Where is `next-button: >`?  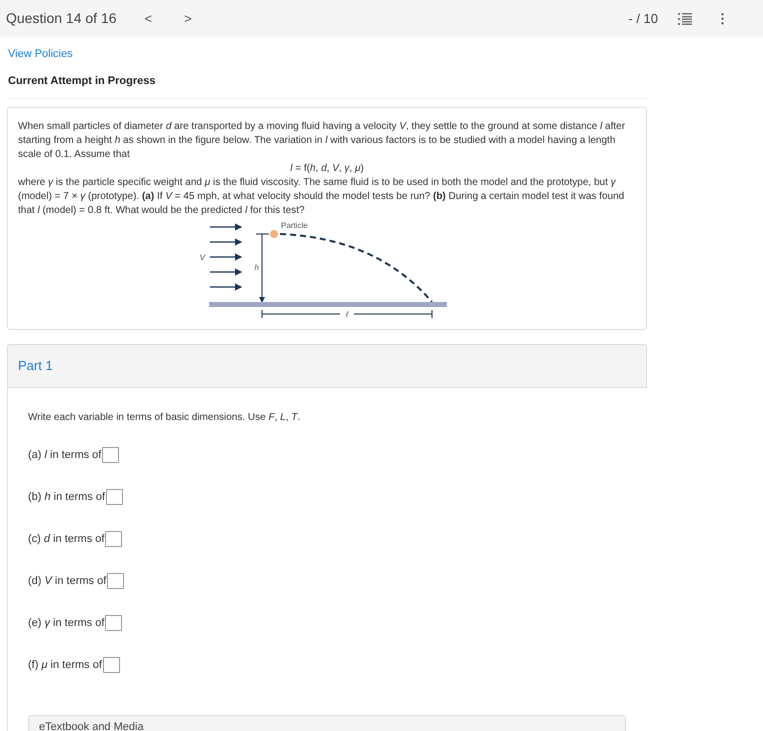 next-button: > is located at coordinates (188, 18).